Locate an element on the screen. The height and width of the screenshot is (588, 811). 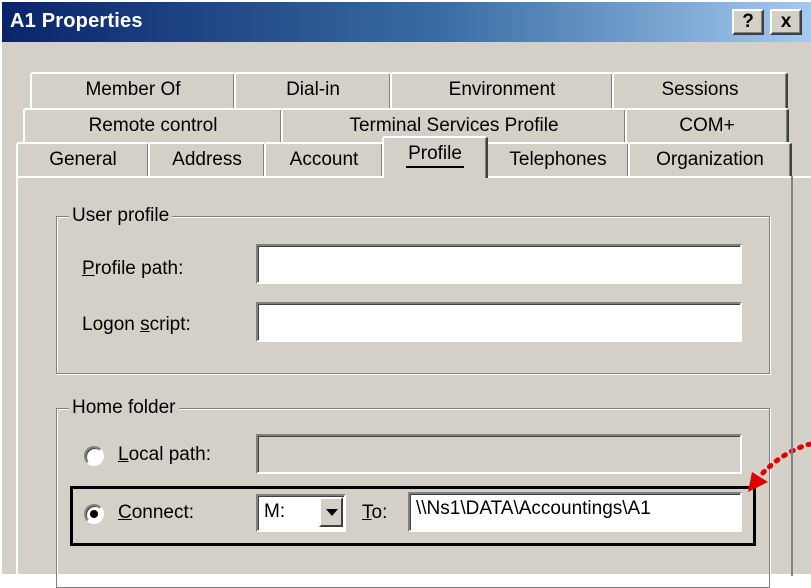
window-title: A1 Properties is located at coordinates (76, 21).